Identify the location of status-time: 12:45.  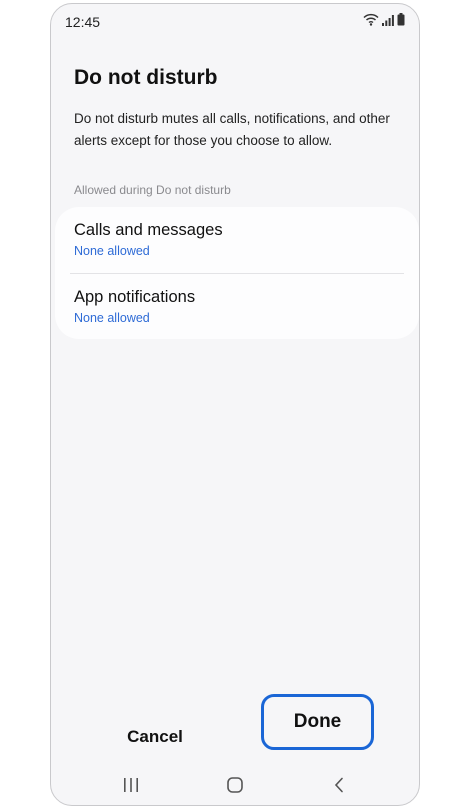
(83, 22).